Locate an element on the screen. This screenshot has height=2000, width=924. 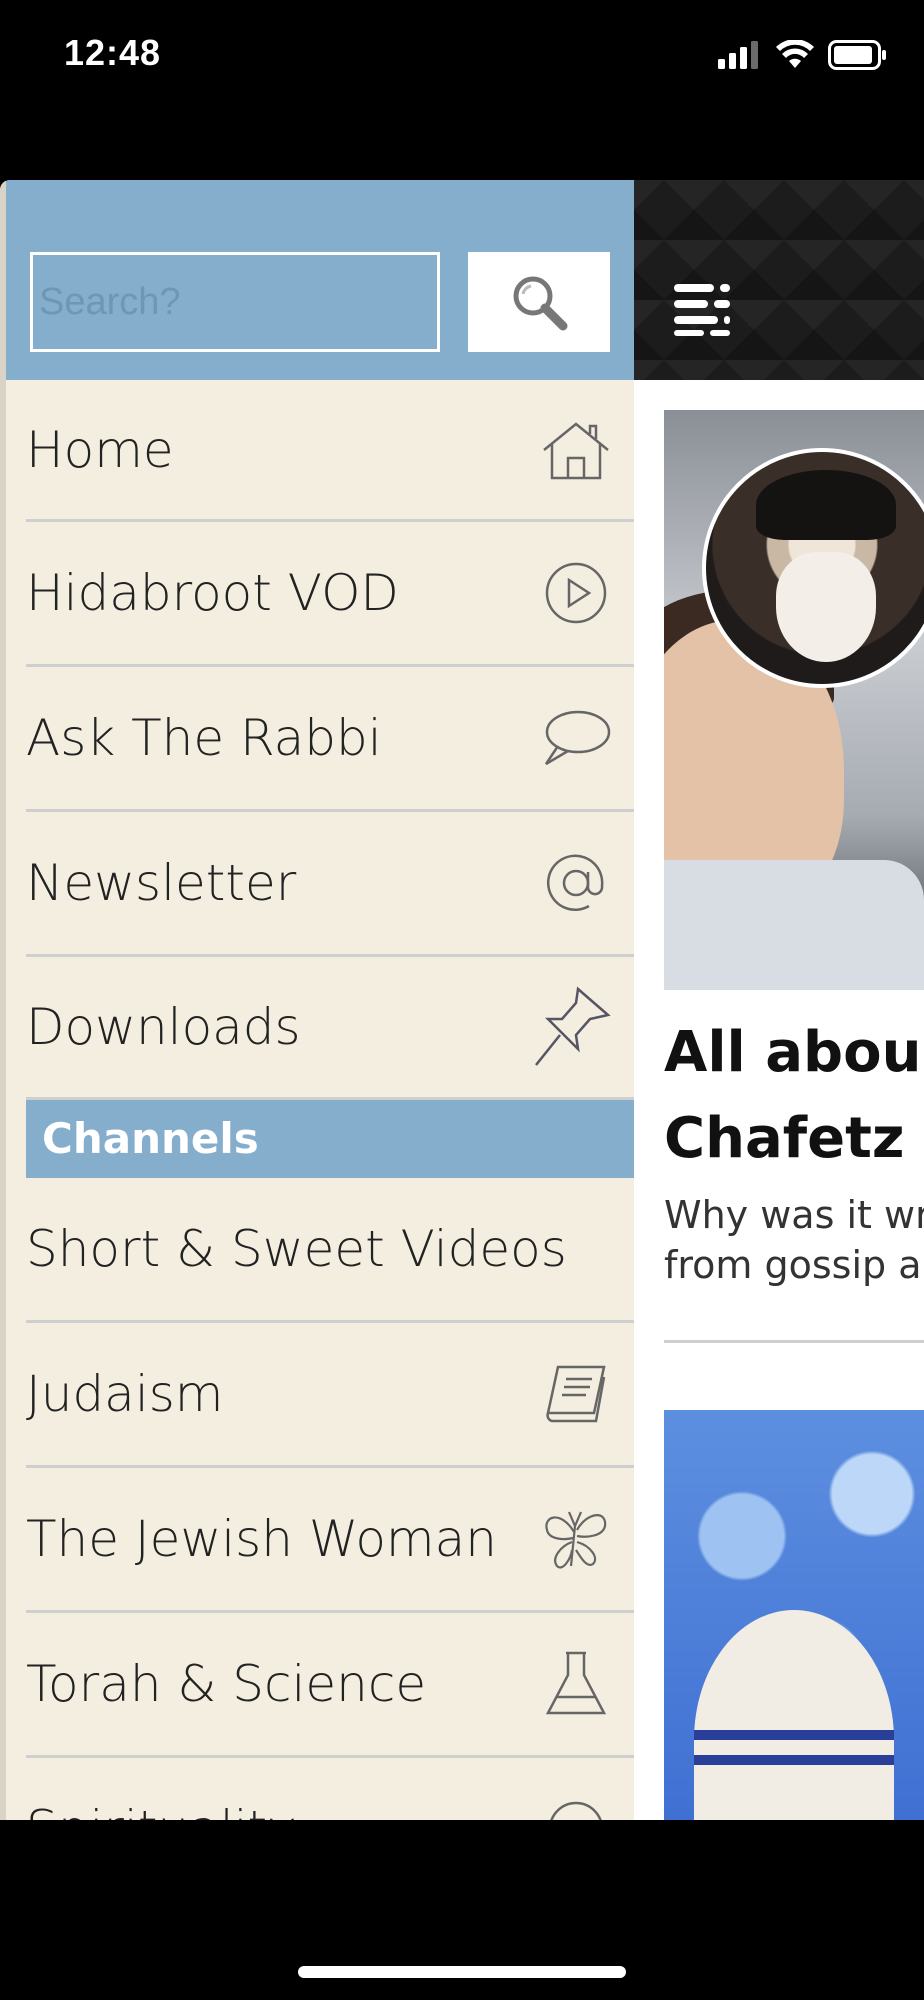
article-divider is located at coordinates (794, 1341).